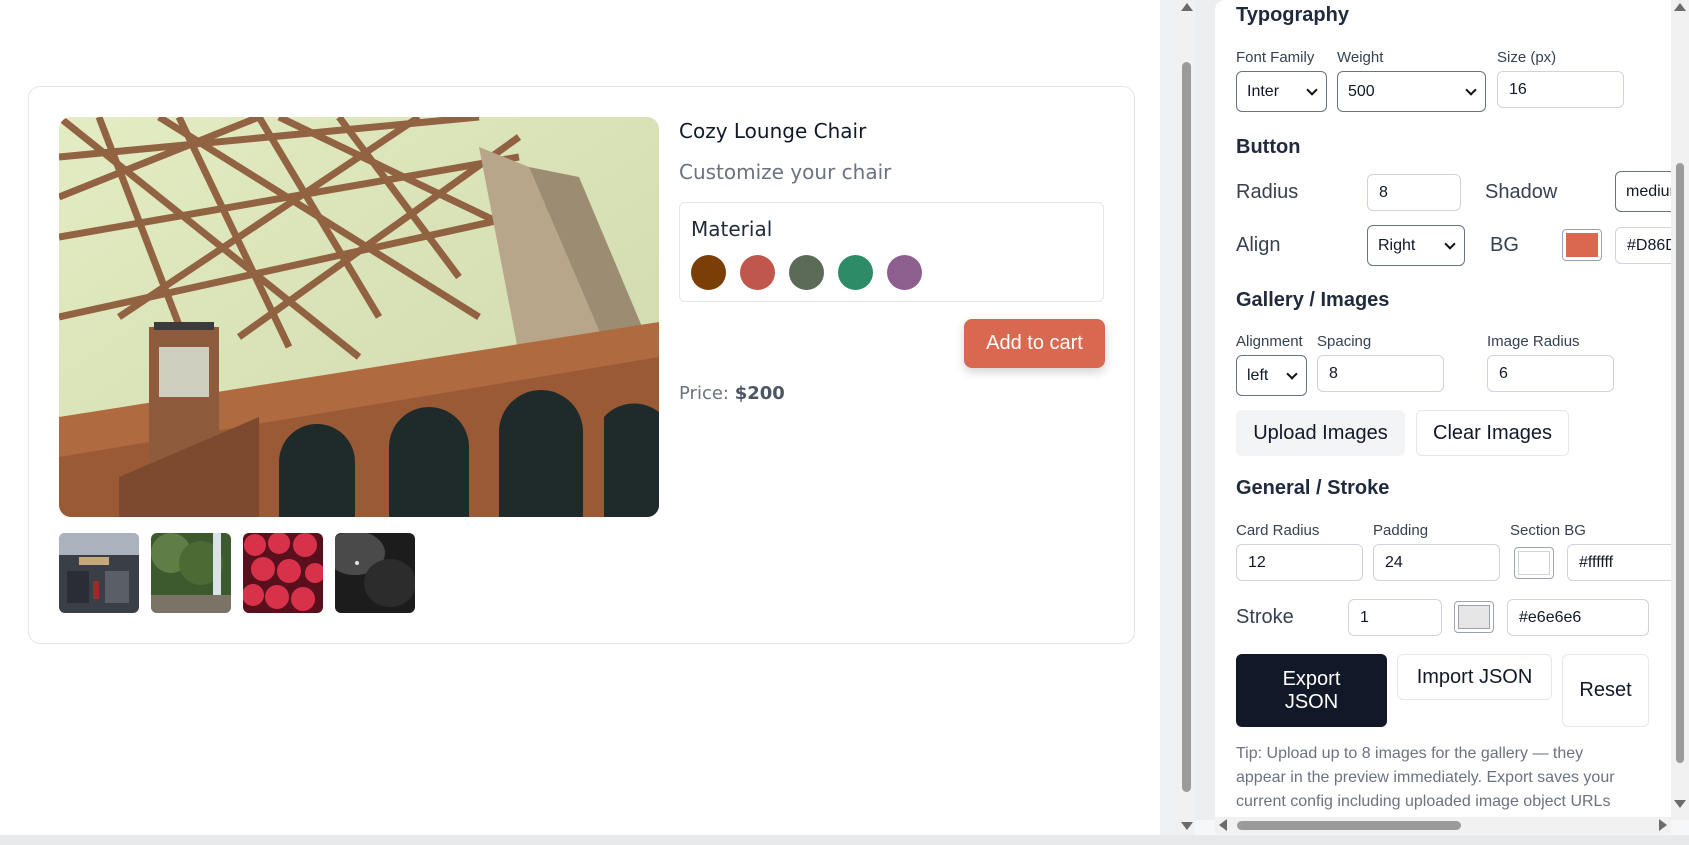  What do you see at coordinates (1397, 245) in the screenshot?
I see `align-value: Right` at bounding box center [1397, 245].